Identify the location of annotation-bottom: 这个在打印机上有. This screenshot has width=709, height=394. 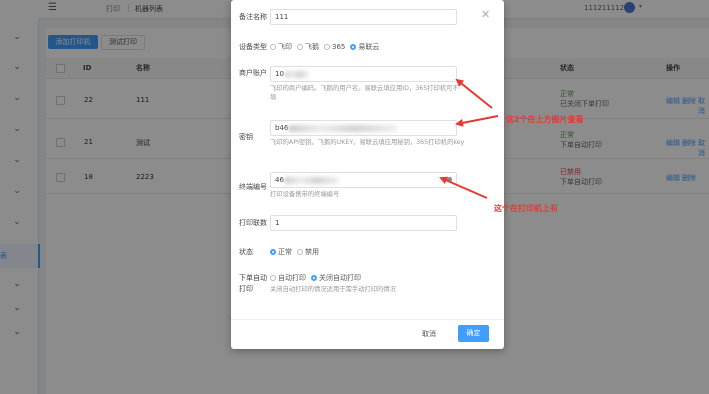
(526, 208).